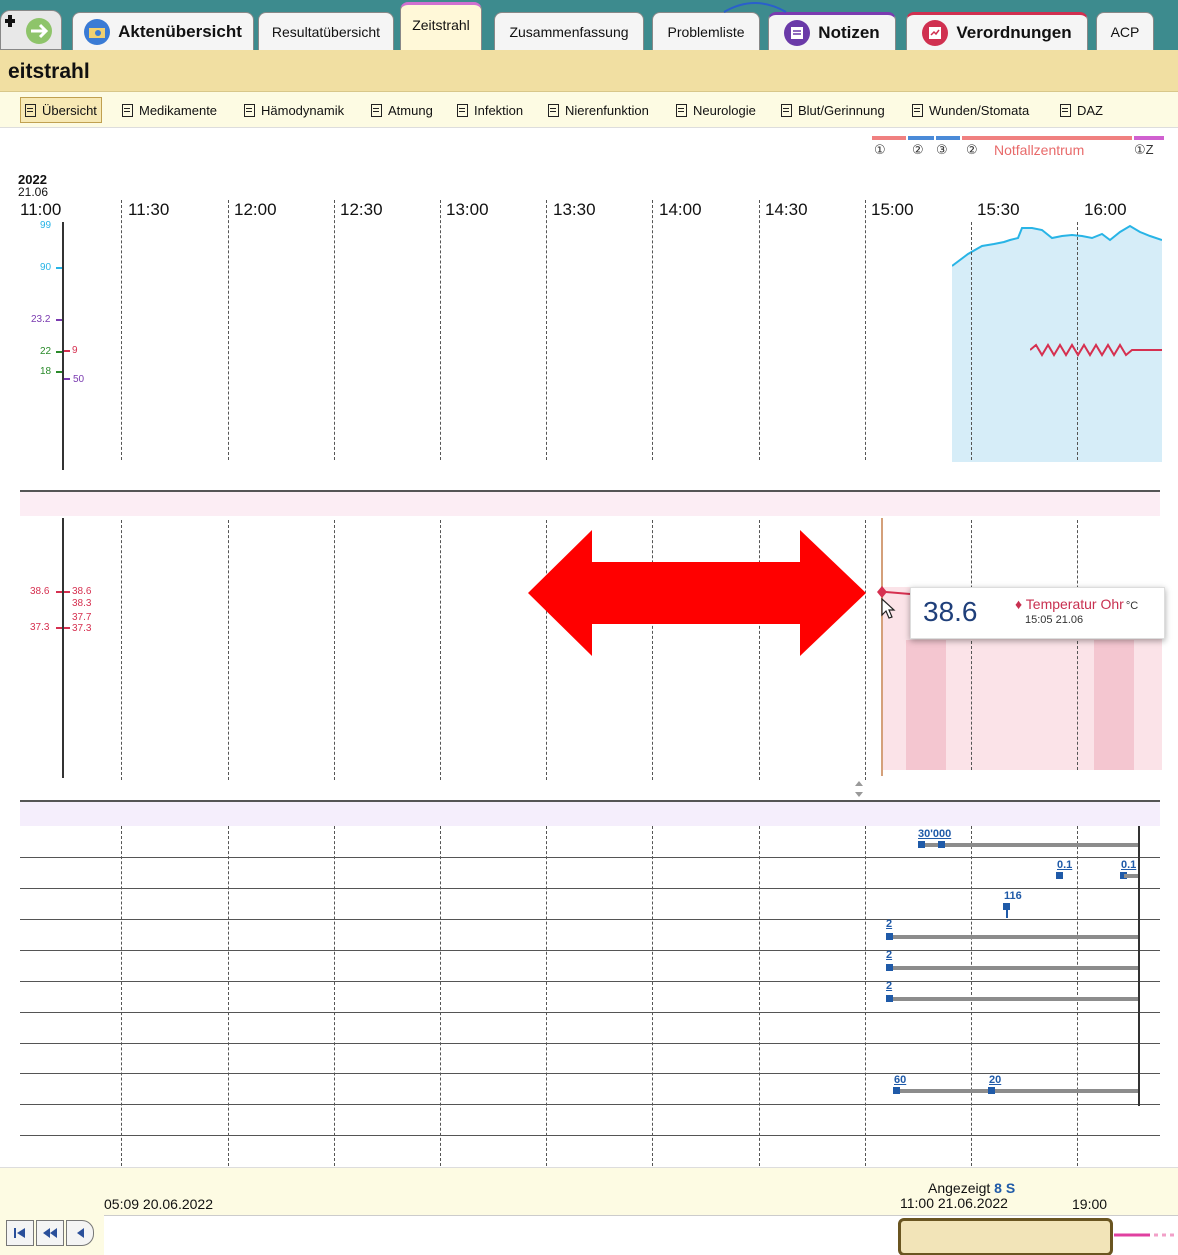  Describe the element at coordinates (1096, 350) in the screenshot. I see `resp-series` at that location.